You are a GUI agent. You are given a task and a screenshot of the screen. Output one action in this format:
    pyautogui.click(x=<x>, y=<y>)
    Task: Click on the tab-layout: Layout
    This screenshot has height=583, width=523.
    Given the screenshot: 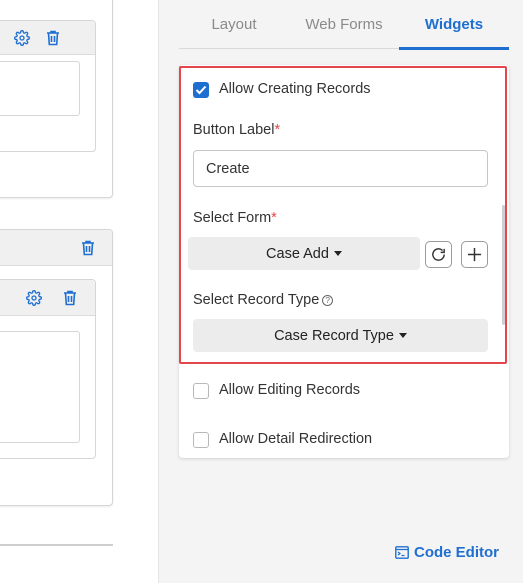 What is the action you would take?
    pyautogui.click(x=234, y=24)
    